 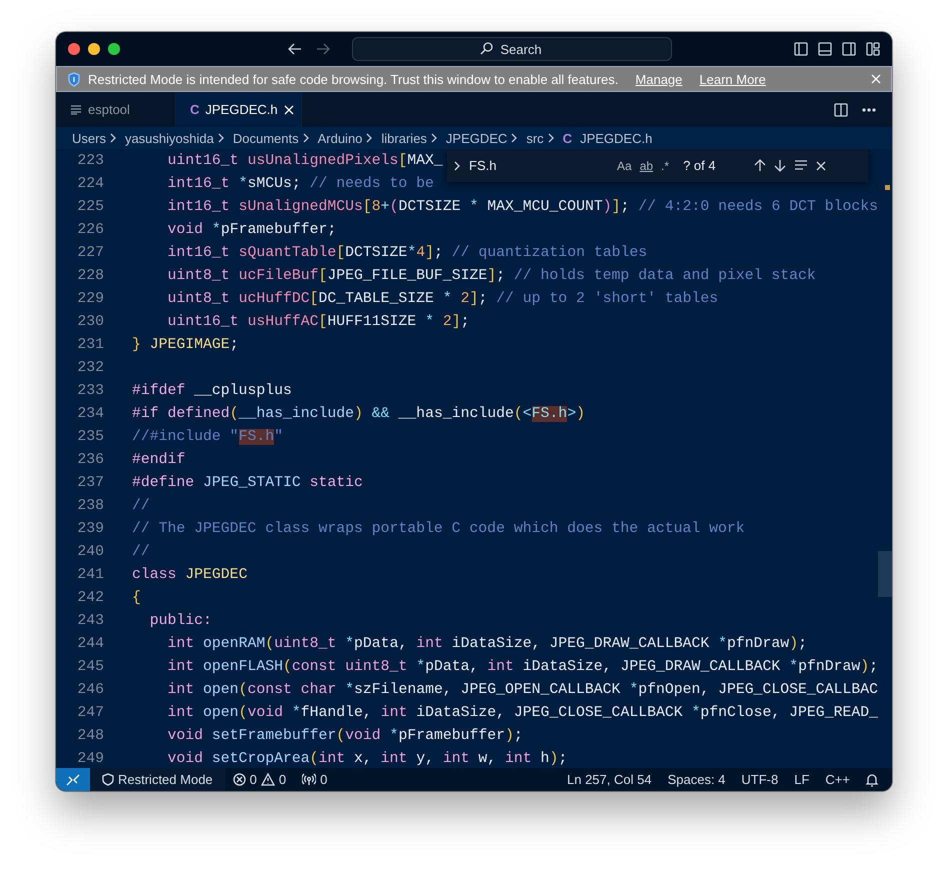 What do you see at coordinates (873, 49) in the screenshot?
I see `customize-layout-icon` at bounding box center [873, 49].